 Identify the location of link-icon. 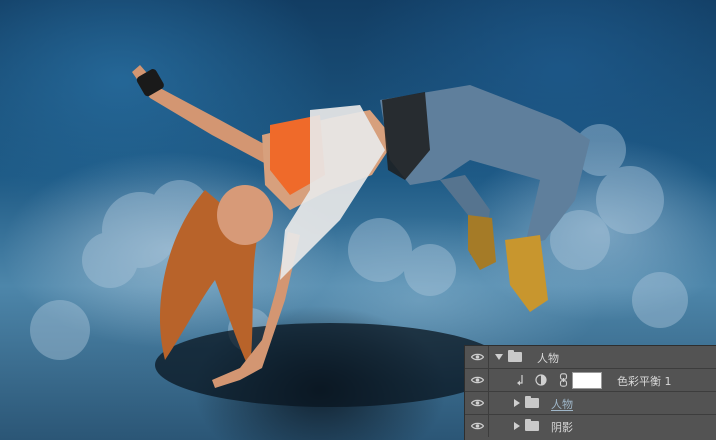
(563, 380).